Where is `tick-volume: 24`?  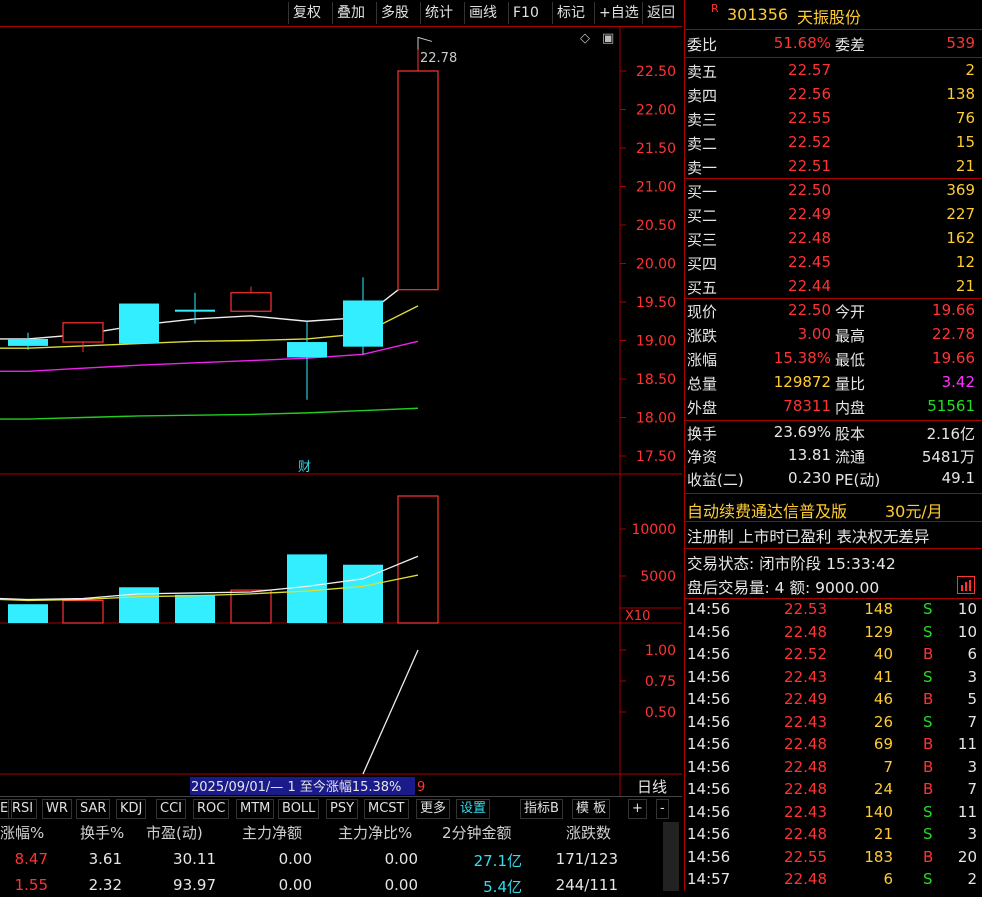
tick-volume: 24 is located at coordinates (883, 789).